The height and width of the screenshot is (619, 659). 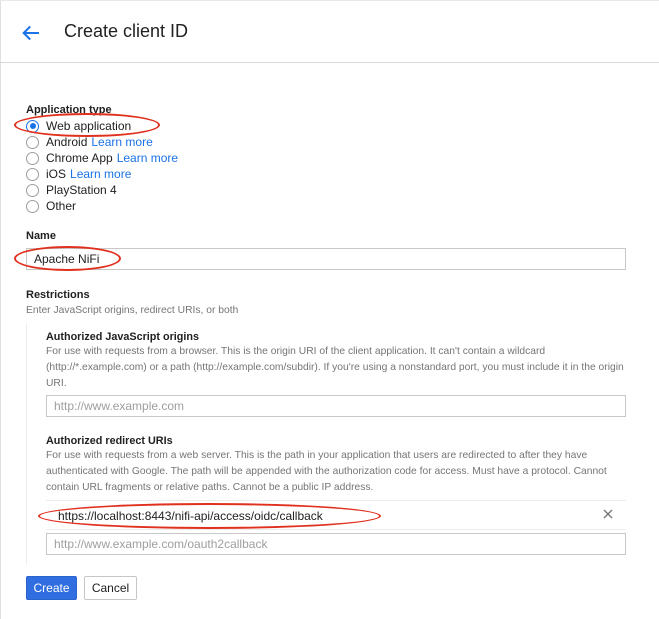 I want to click on radio-android: Android Learn more, so click(x=89, y=142).